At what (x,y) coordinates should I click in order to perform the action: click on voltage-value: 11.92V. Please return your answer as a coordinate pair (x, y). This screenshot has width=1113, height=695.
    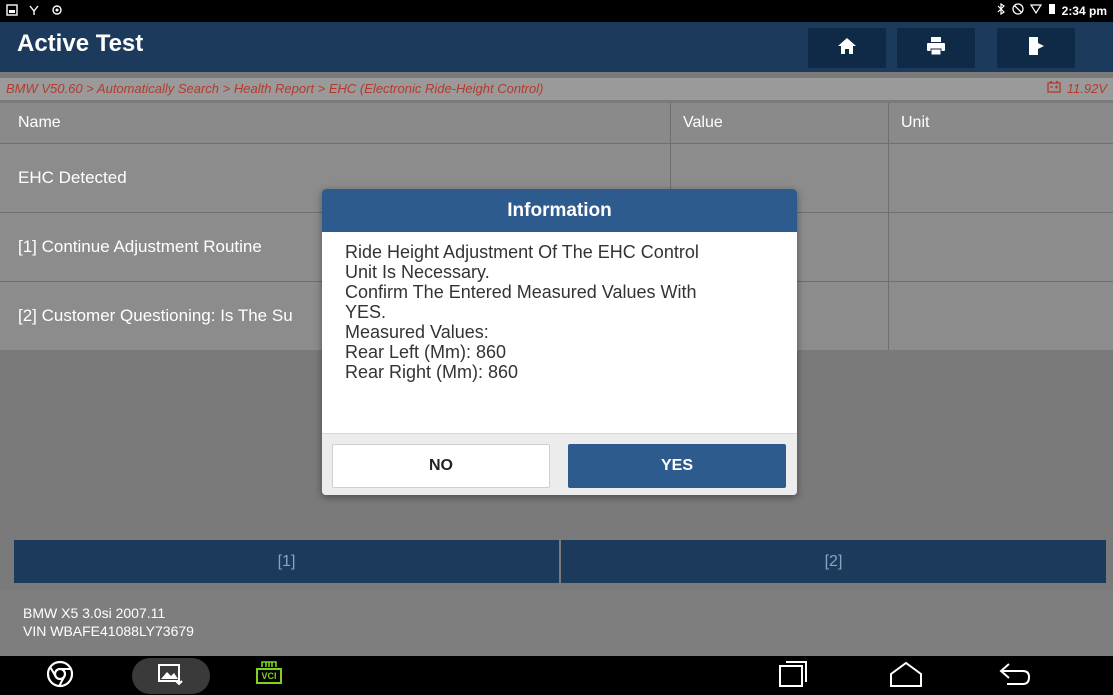
    Looking at the image, I should click on (1086, 88).